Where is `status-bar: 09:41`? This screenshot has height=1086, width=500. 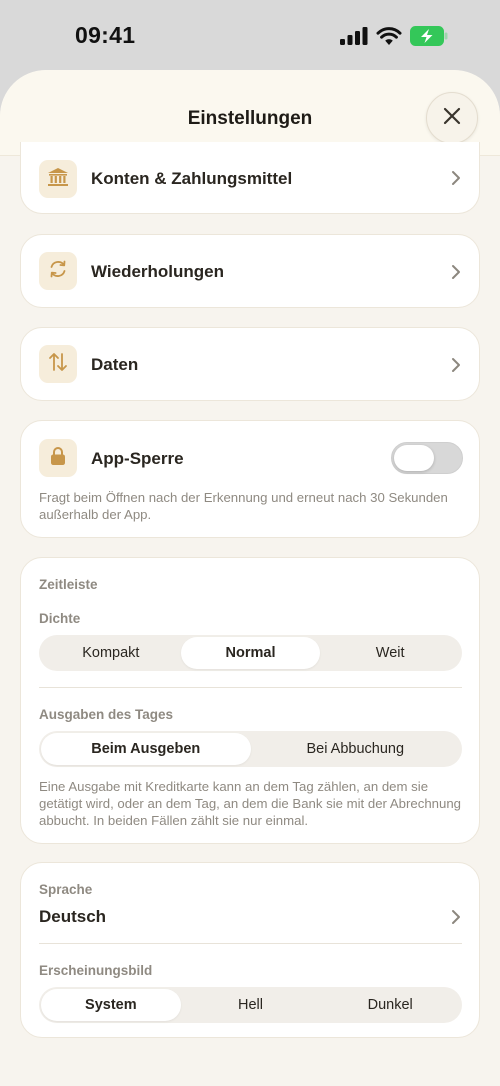 status-bar: 09:41 is located at coordinates (250, 36).